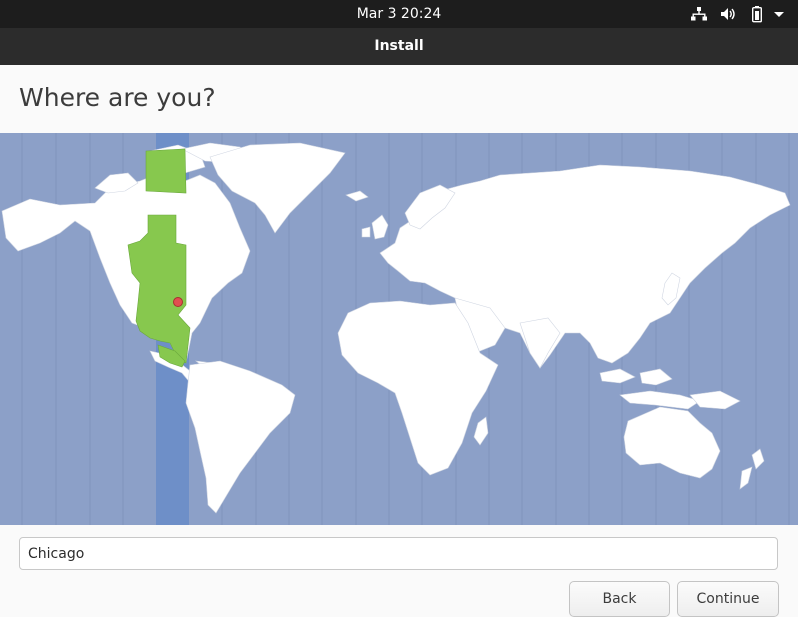 This screenshot has width=798, height=617. I want to click on continue-button: Continue, so click(728, 599).